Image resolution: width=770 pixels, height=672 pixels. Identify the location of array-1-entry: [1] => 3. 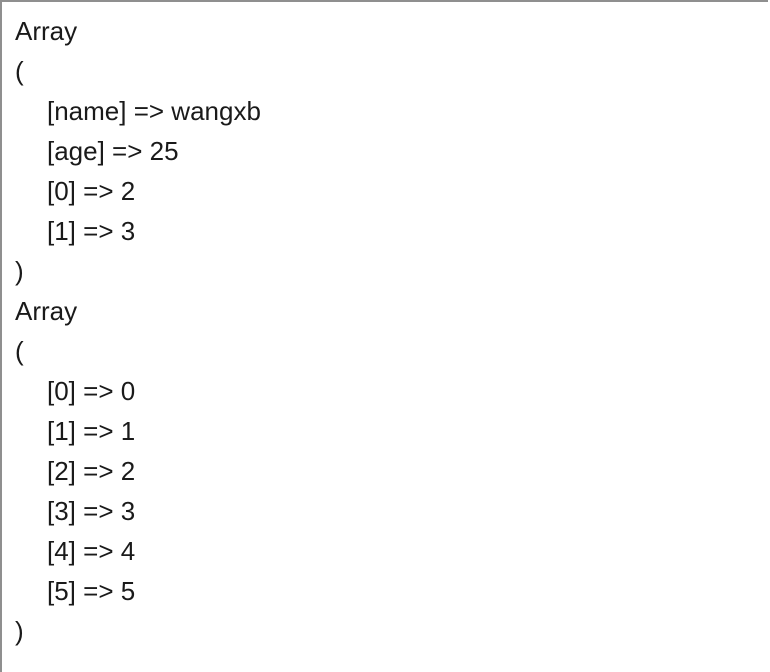
(91, 231).